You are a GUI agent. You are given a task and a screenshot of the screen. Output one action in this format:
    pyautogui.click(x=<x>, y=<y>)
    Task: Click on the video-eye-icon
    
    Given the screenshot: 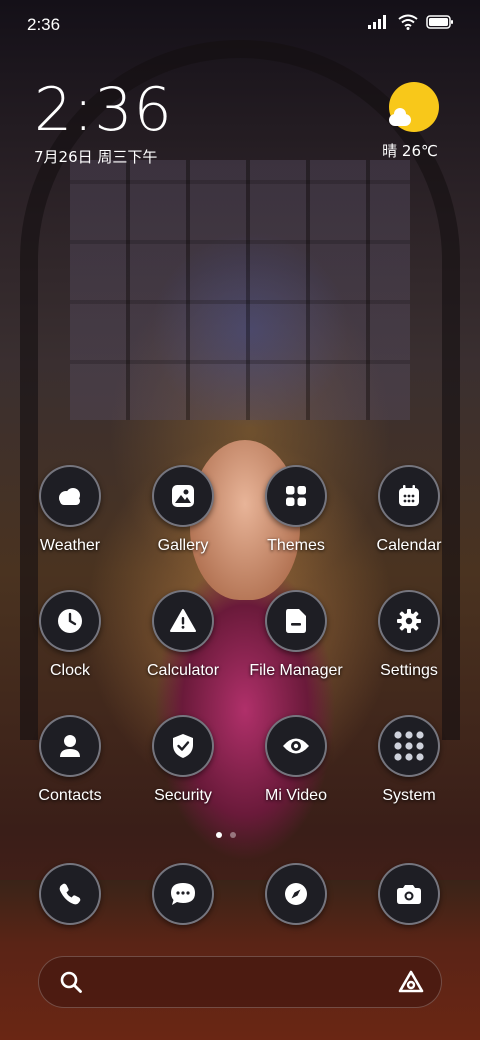 What is the action you would take?
    pyautogui.click(x=296, y=746)
    